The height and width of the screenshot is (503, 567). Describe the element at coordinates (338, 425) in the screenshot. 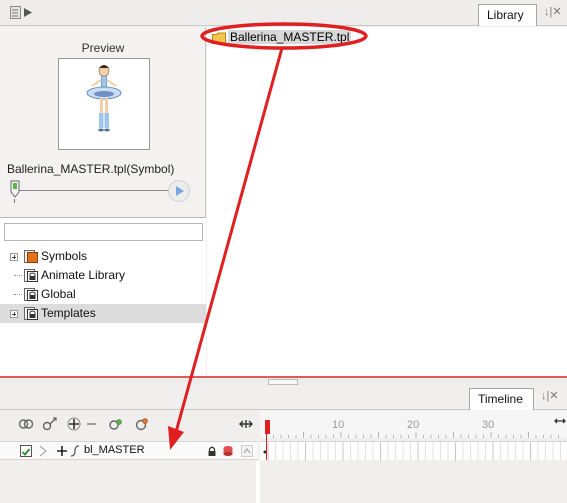

I see `ruler-label: 10` at that location.